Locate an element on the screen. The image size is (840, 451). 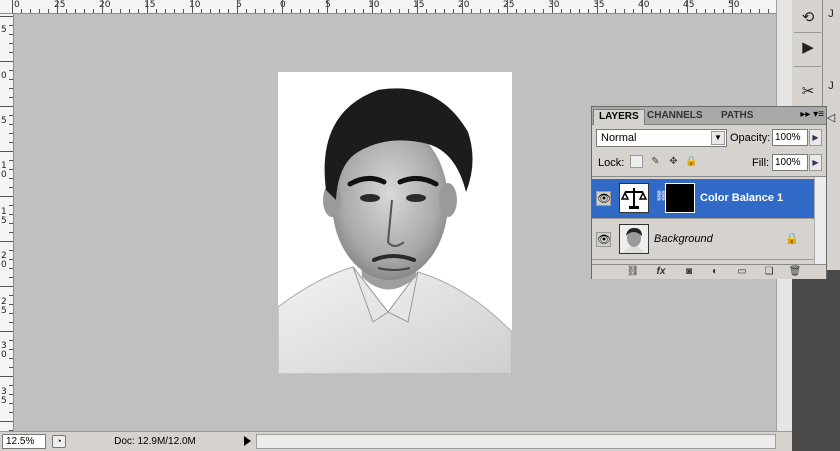
layer-name: Color Balance 1 is located at coordinates (741, 198).